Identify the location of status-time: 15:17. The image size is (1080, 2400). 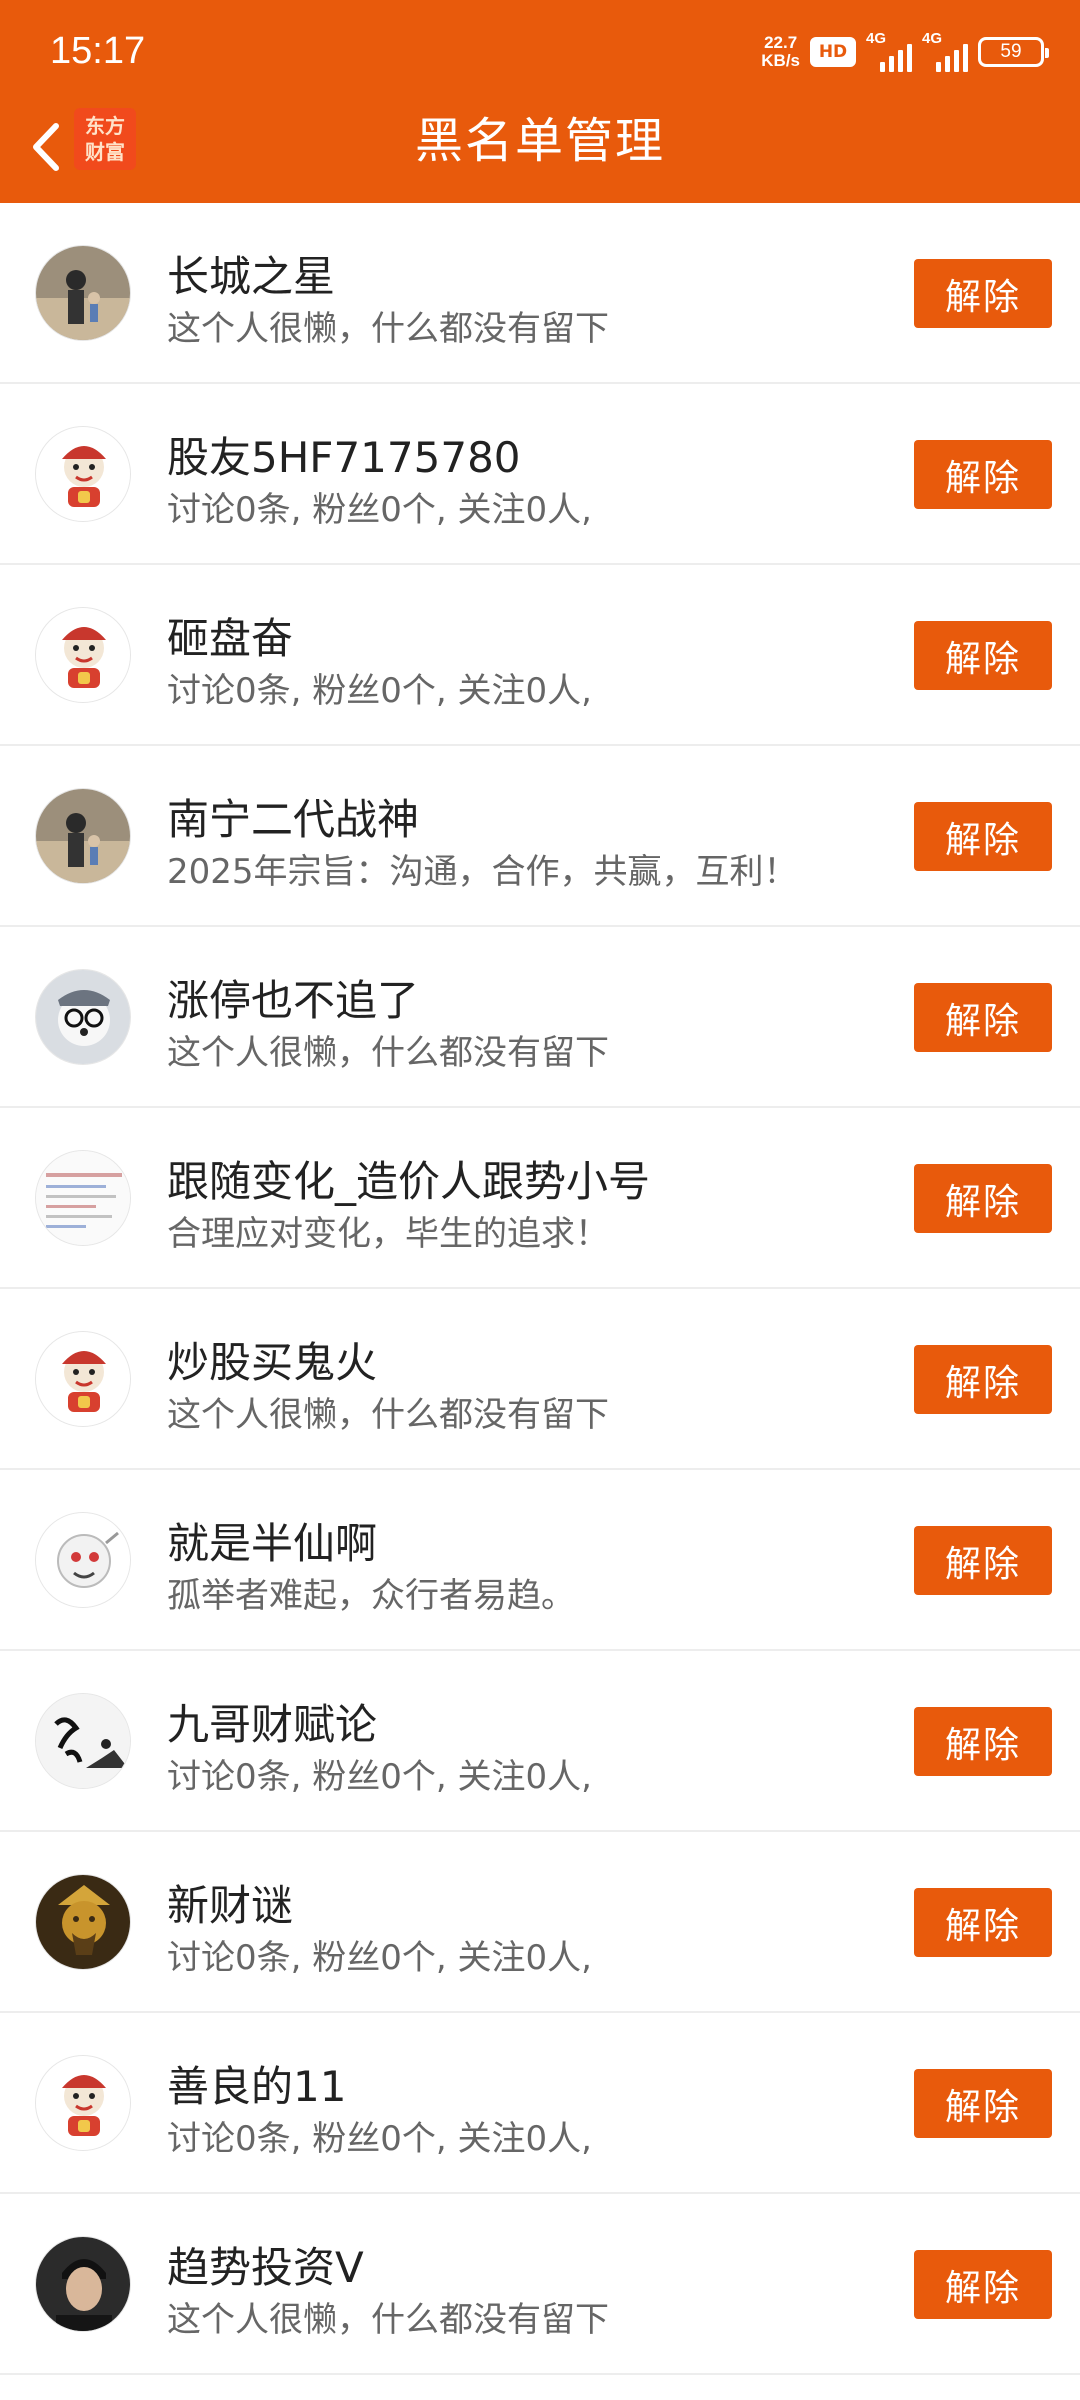
(98, 51).